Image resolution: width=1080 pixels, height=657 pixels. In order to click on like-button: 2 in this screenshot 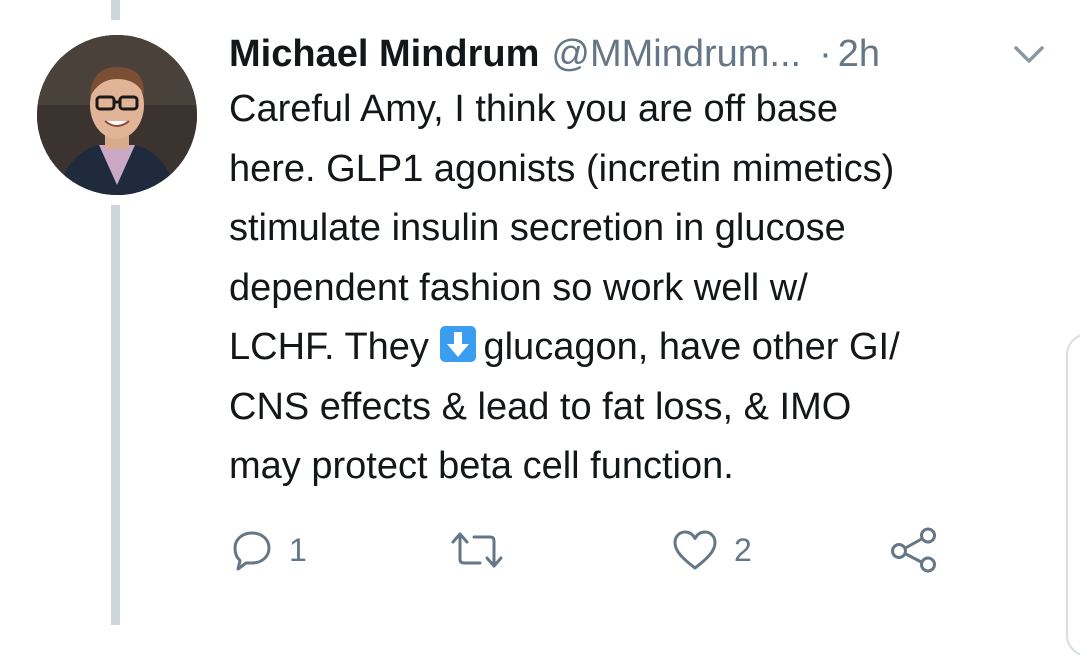, I will do `click(712, 550)`.